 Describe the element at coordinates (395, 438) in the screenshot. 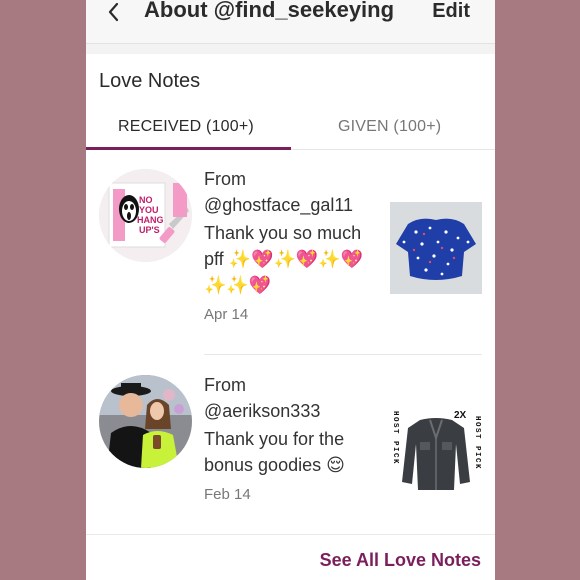

I see `host-pick-badge-left: HOST PICK` at that location.